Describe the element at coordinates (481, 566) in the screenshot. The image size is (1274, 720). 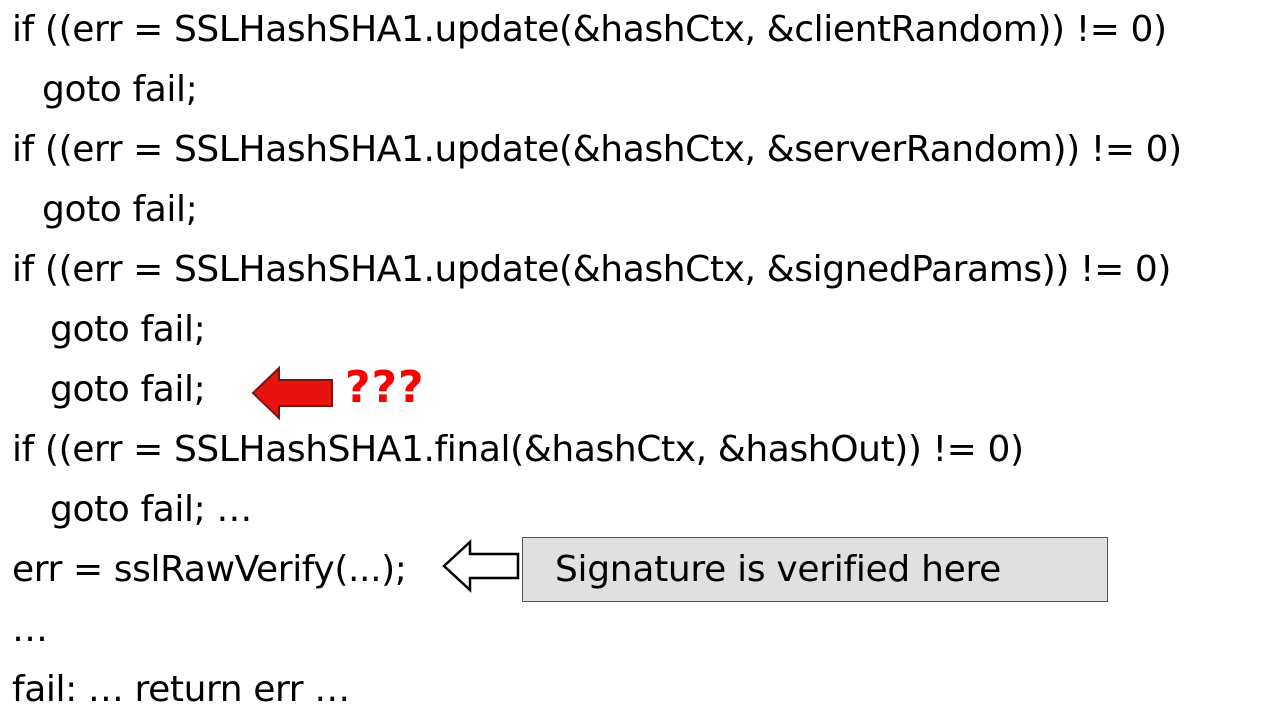
I see `white-arrow-left-icon` at that location.